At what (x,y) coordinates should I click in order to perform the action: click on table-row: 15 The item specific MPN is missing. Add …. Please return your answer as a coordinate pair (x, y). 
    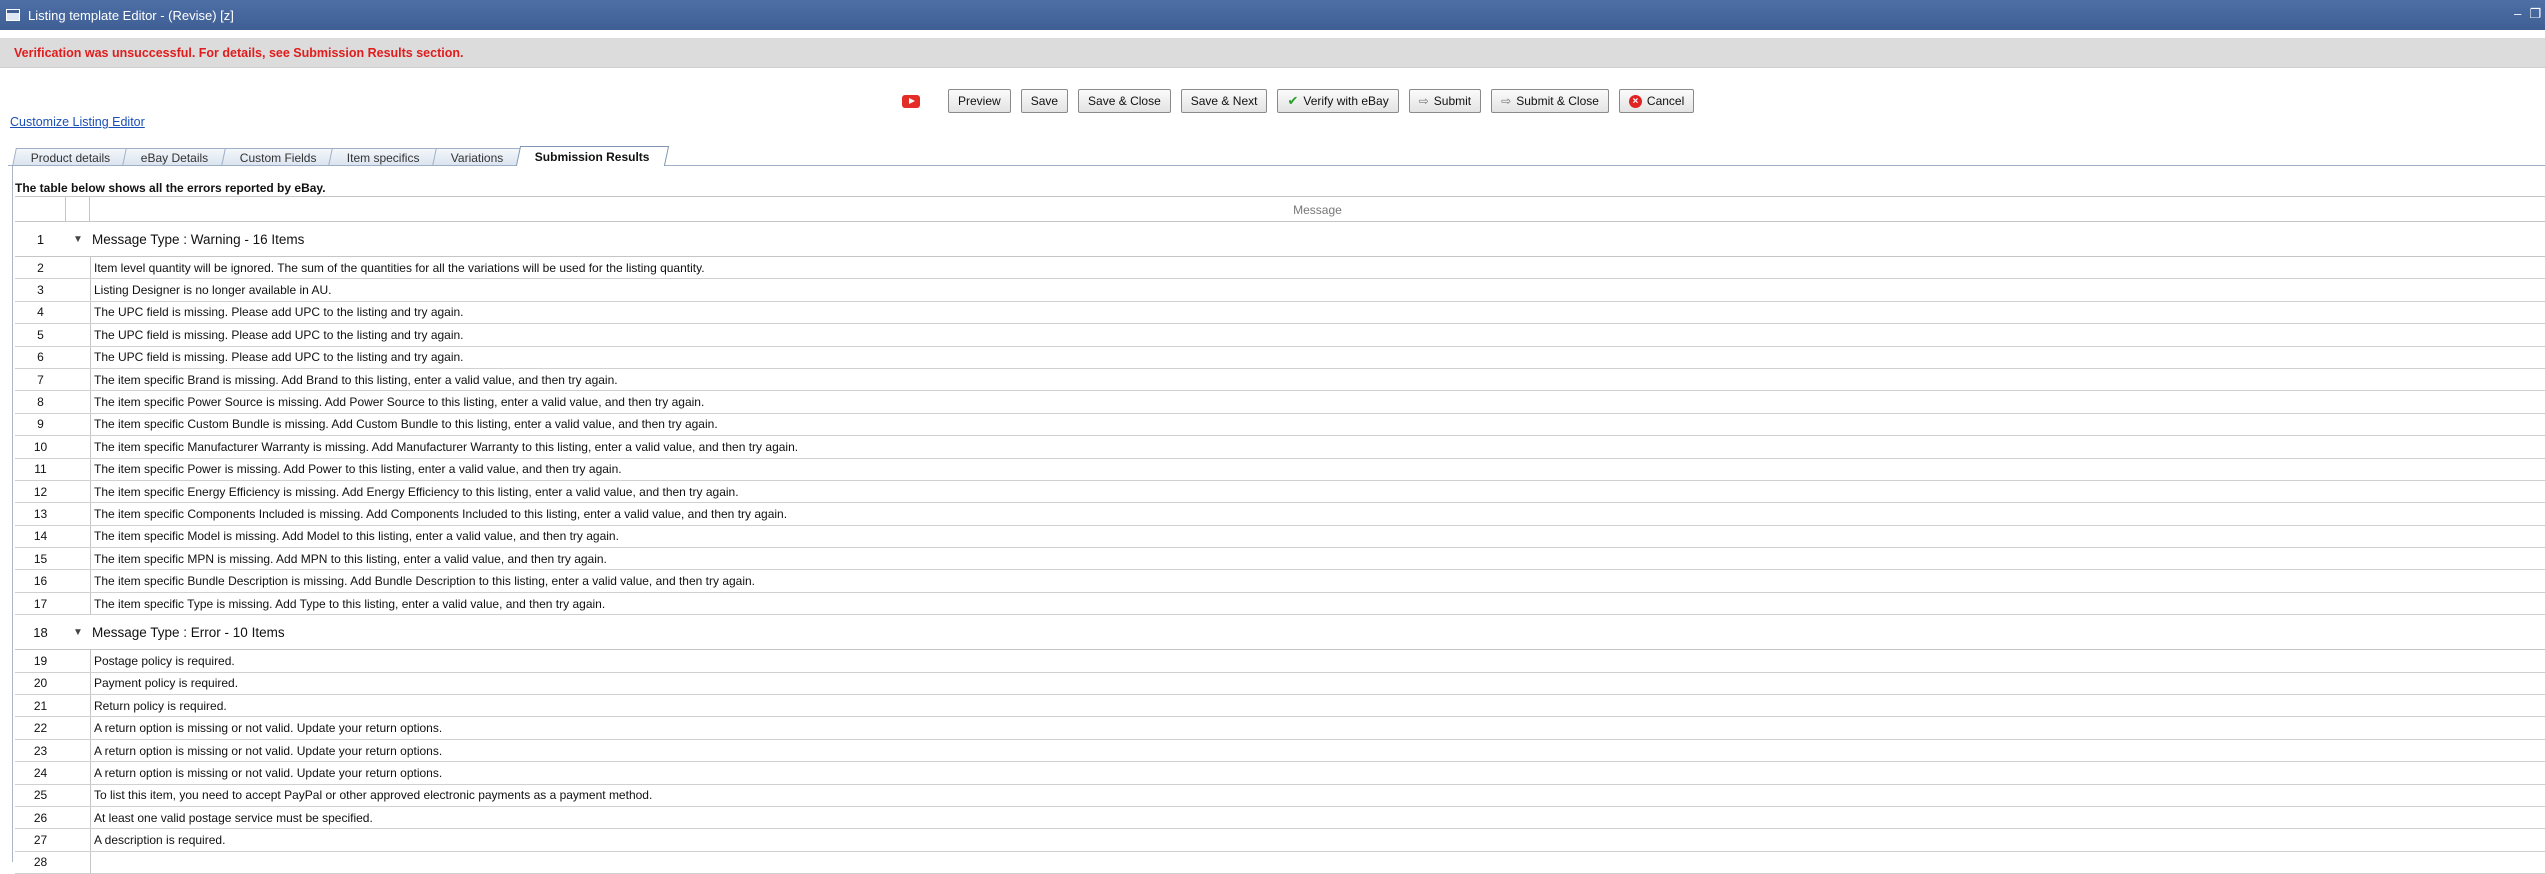
    Looking at the image, I should click on (1280, 559).